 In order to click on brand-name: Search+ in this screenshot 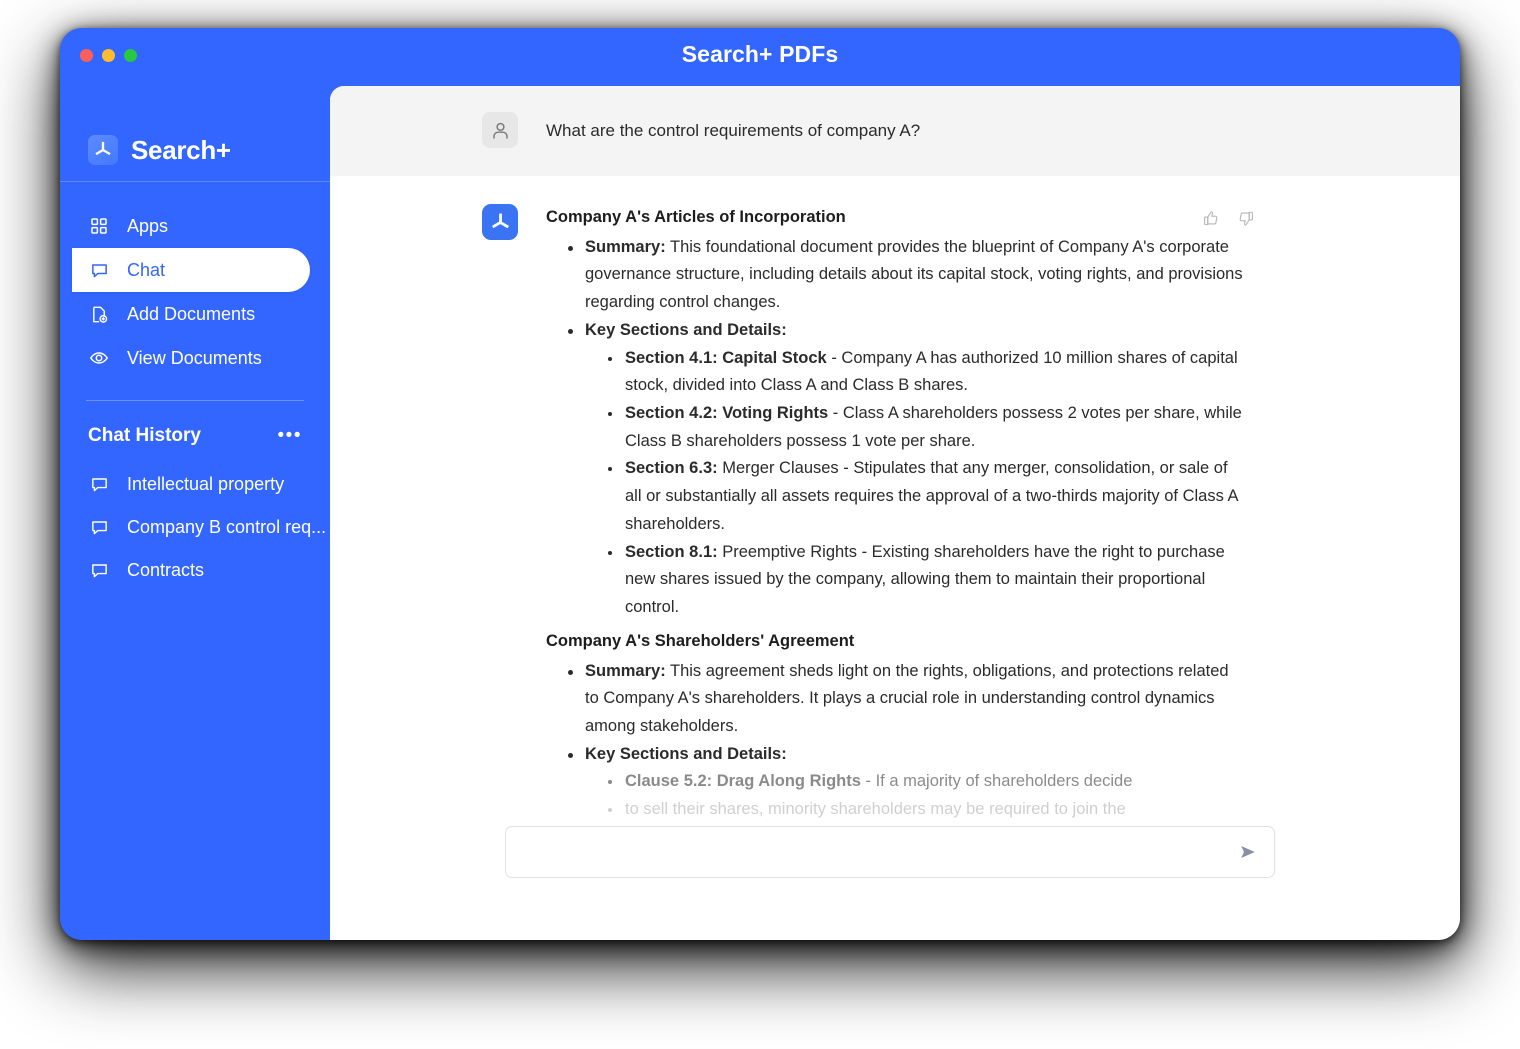, I will do `click(181, 149)`.